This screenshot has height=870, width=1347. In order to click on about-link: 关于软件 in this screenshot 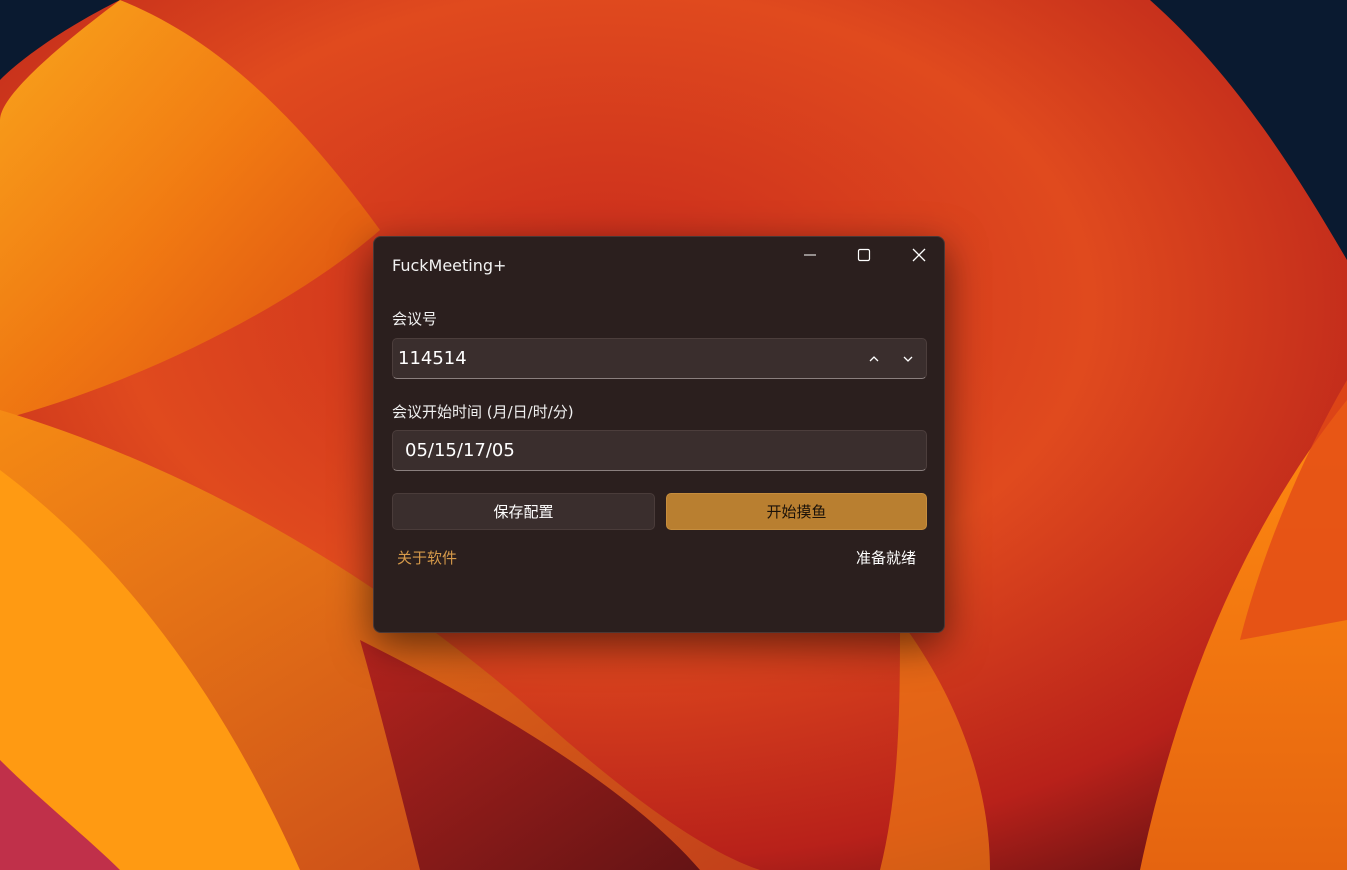, I will do `click(427, 557)`.